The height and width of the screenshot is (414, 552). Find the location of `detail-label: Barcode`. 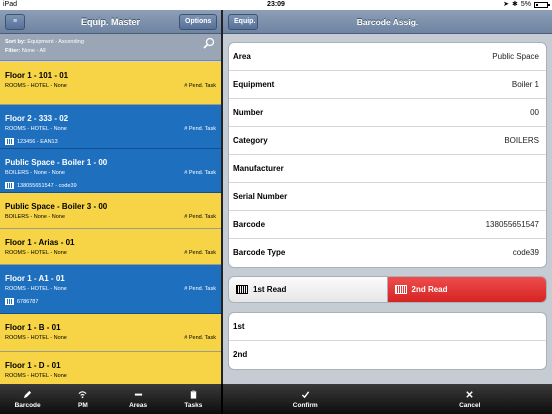

detail-label: Barcode is located at coordinates (249, 224).